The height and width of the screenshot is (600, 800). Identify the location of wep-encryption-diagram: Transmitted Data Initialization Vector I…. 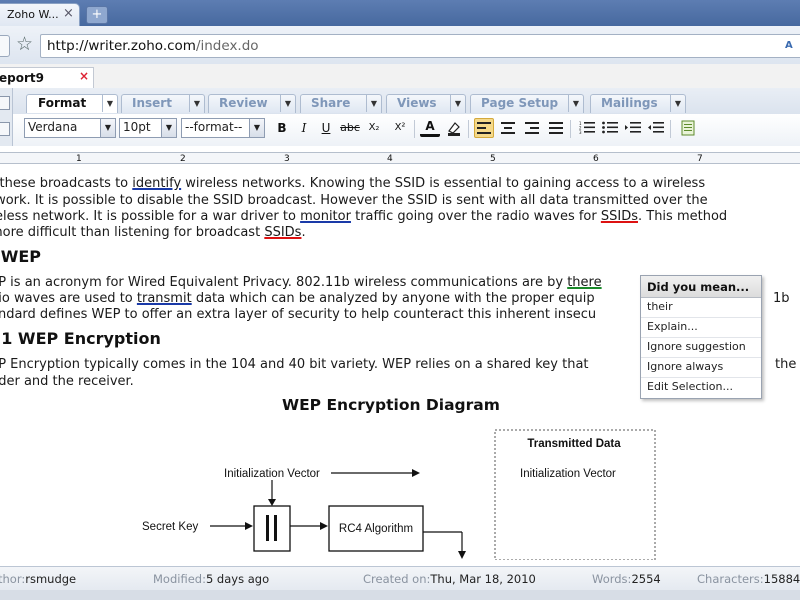
(399, 494).